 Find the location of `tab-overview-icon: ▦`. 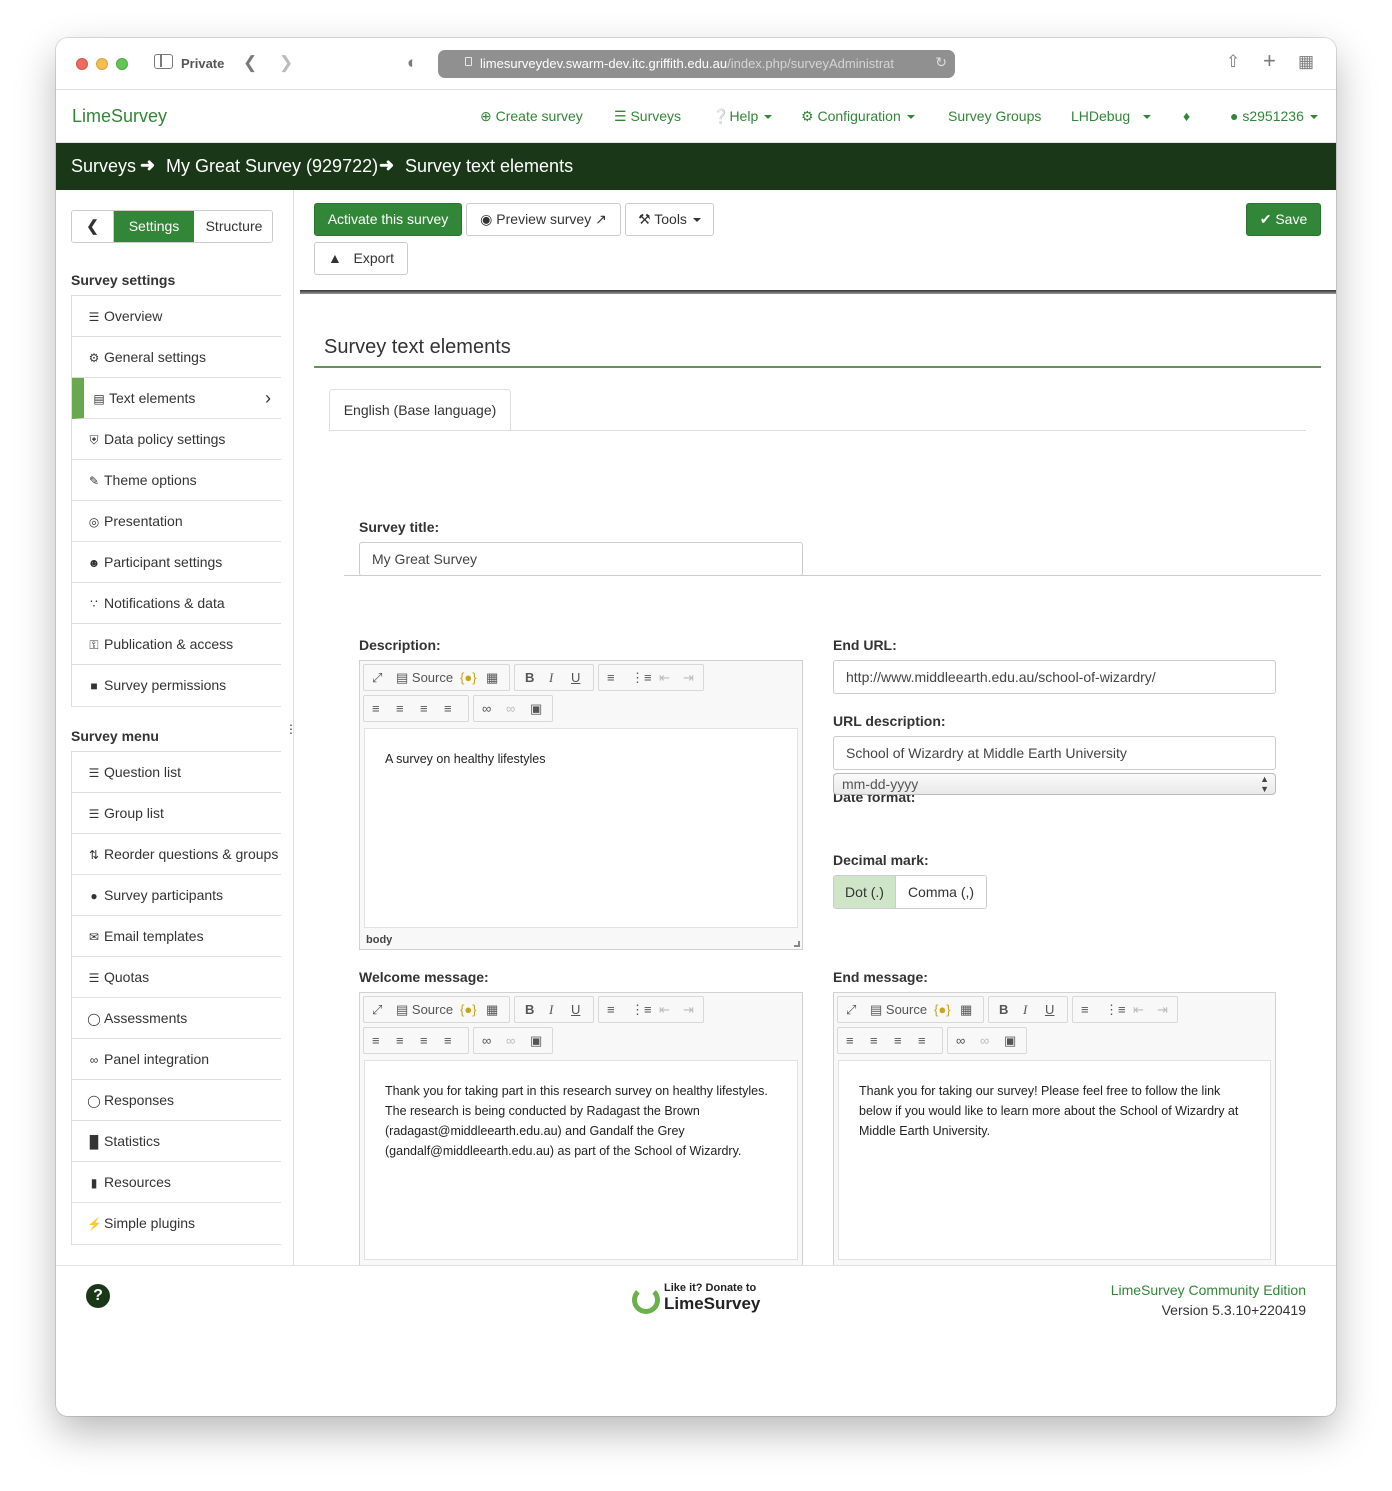

tab-overview-icon: ▦ is located at coordinates (1306, 62).